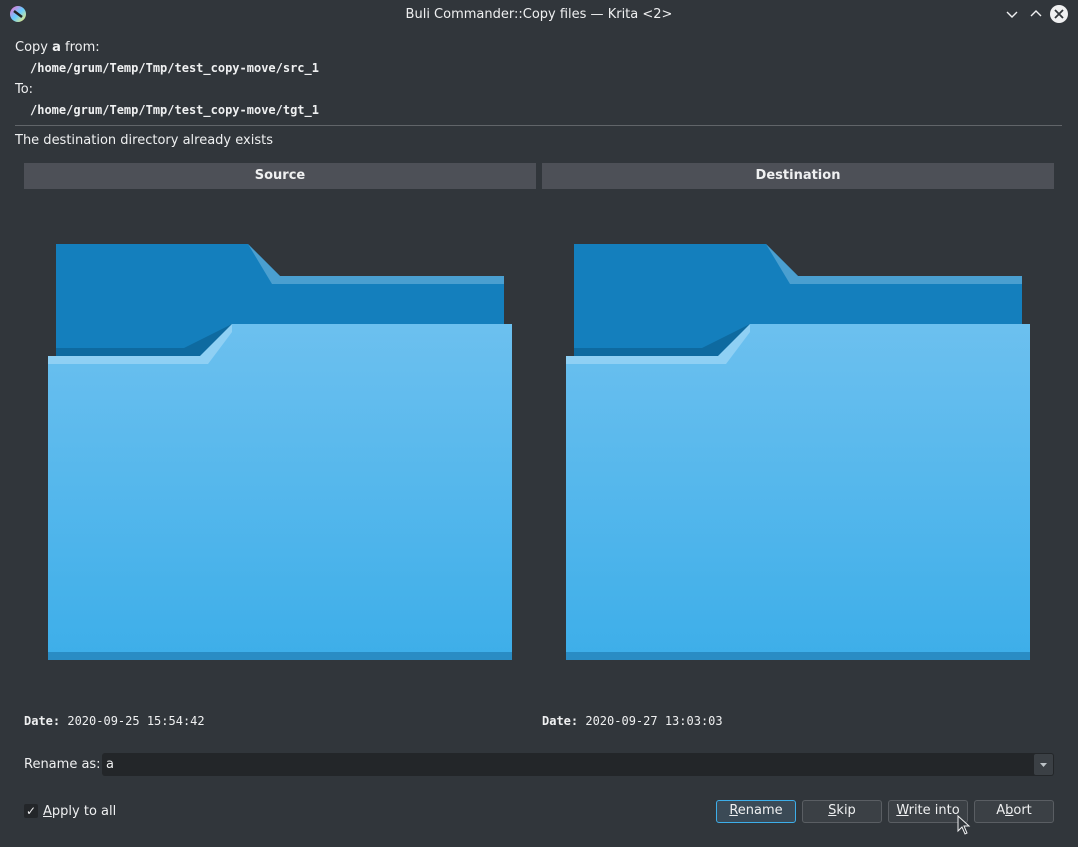 The height and width of the screenshot is (847, 1078). I want to click on mouse-cursor-icon, so click(964, 825).